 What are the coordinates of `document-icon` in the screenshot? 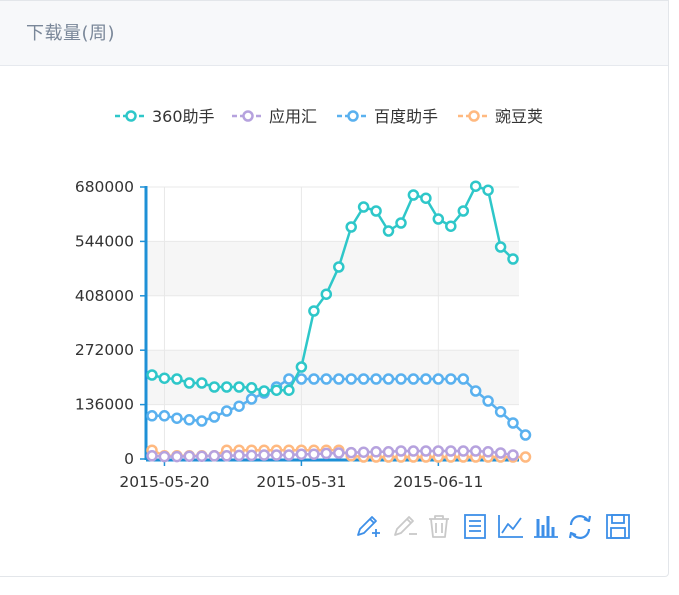 It's located at (475, 526).